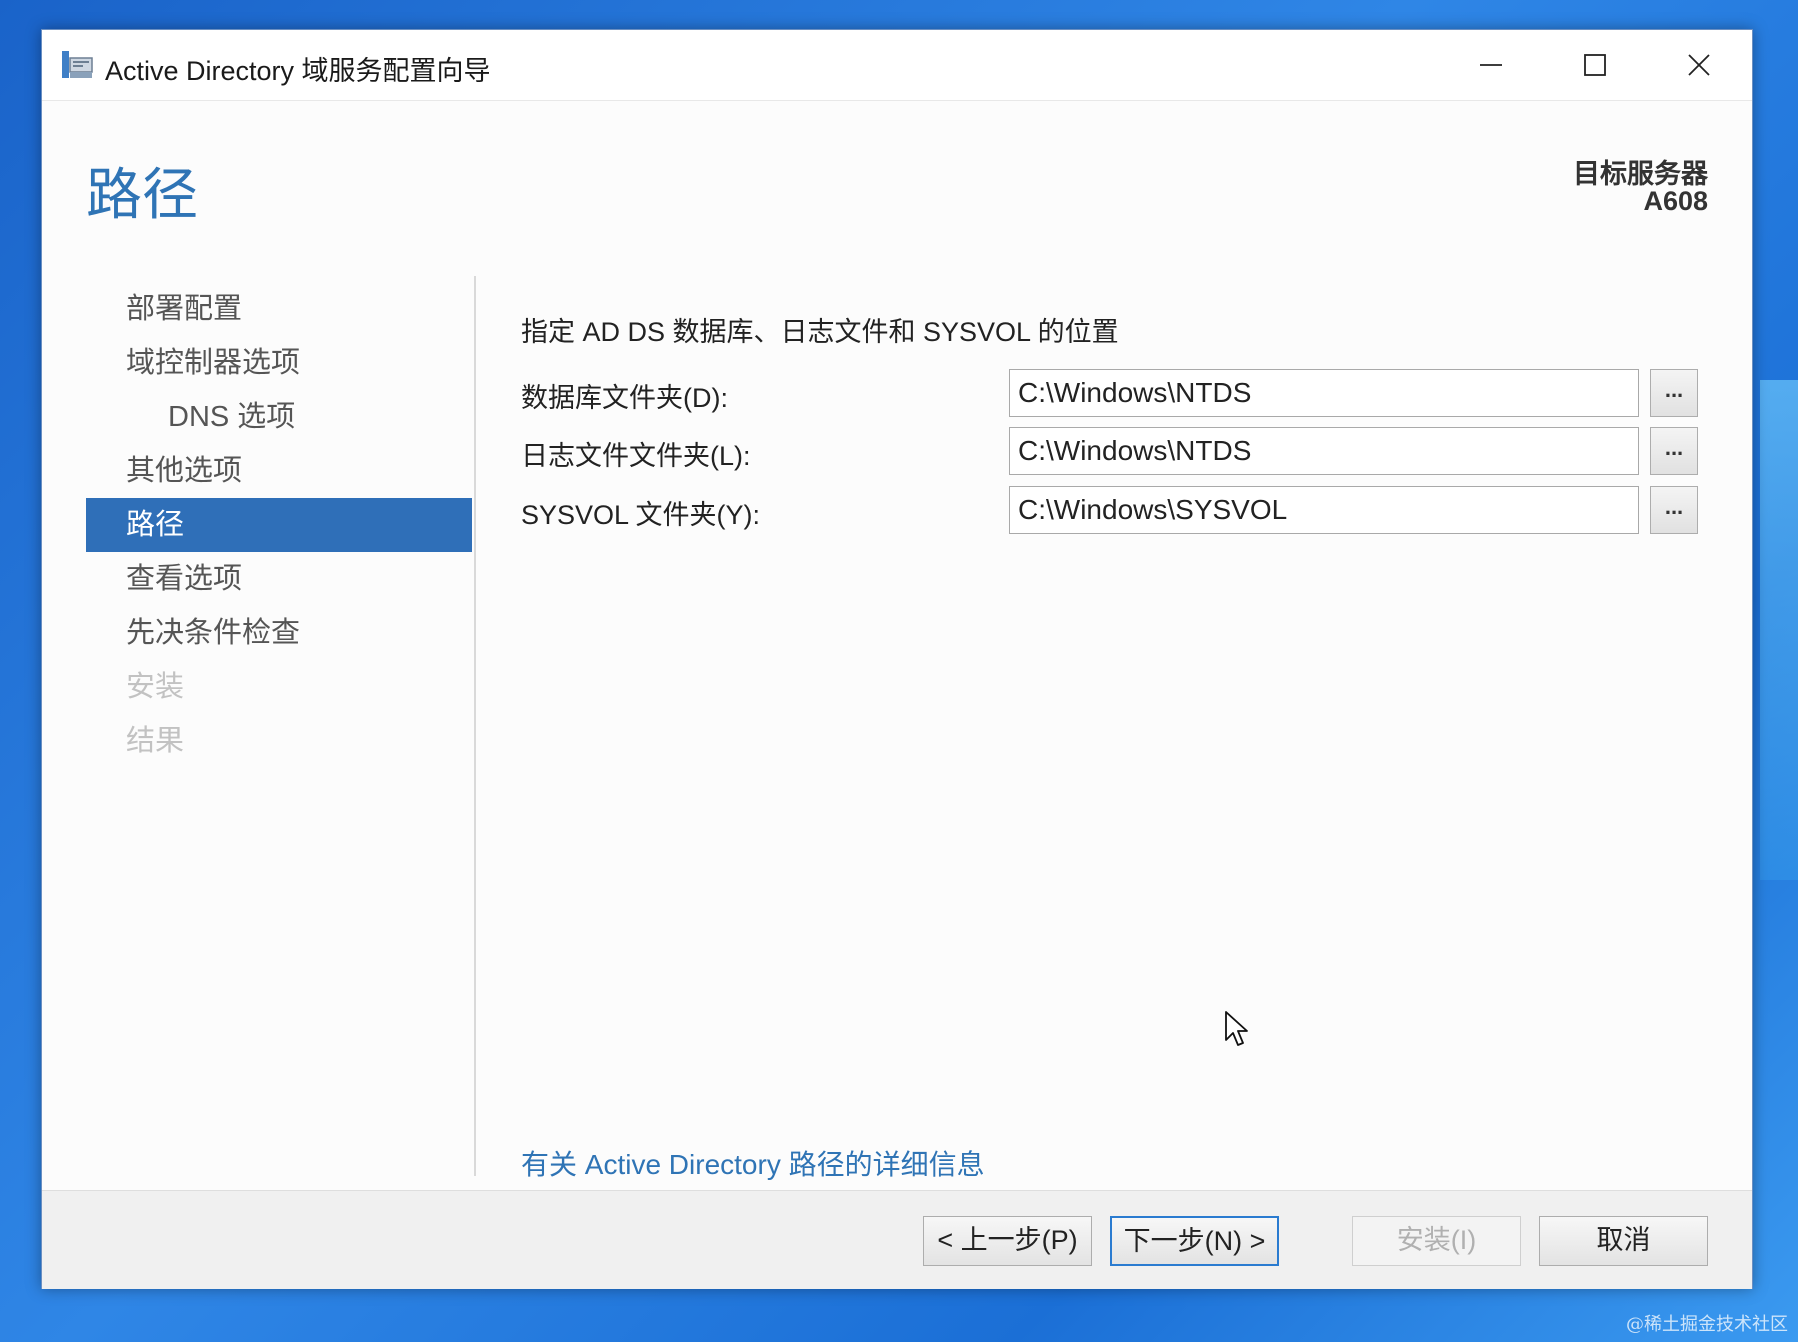 The width and height of the screenshot is (1798, 1342). Describe the element at coordinates (279, 633) in the screenshot. I see `nav-item-prerequisites-check: 先决条件检查` at that location.